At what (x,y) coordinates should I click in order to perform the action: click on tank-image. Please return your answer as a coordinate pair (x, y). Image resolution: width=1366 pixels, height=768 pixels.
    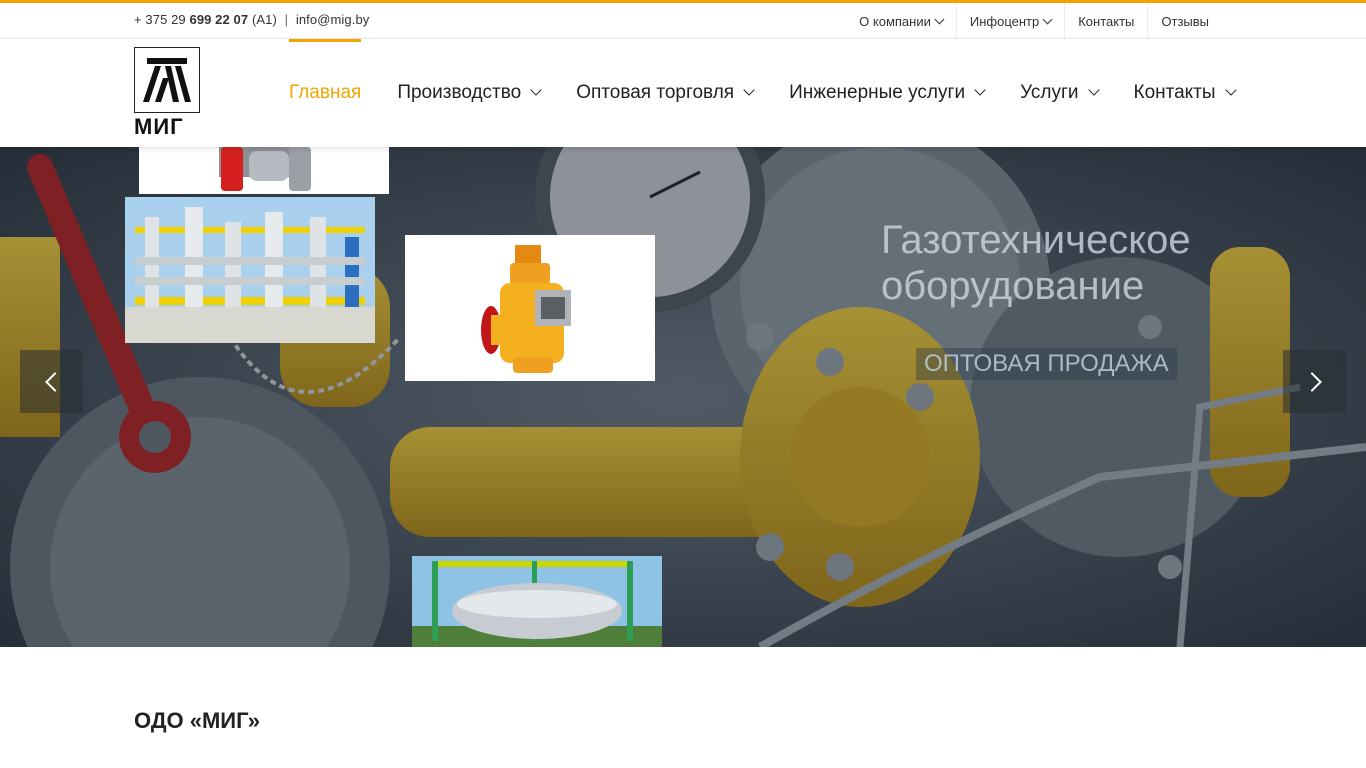
    Looking at the image, I should click on (537, 601).